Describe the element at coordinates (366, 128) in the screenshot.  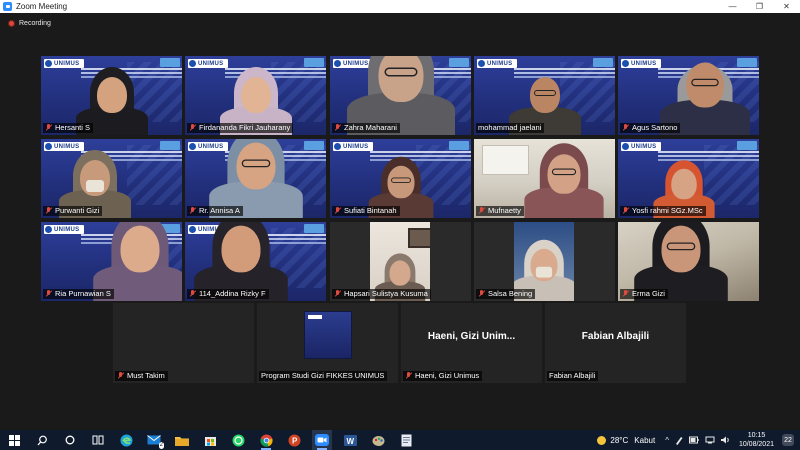
I see `participant-name-label: Zahra Maharani` at that location.